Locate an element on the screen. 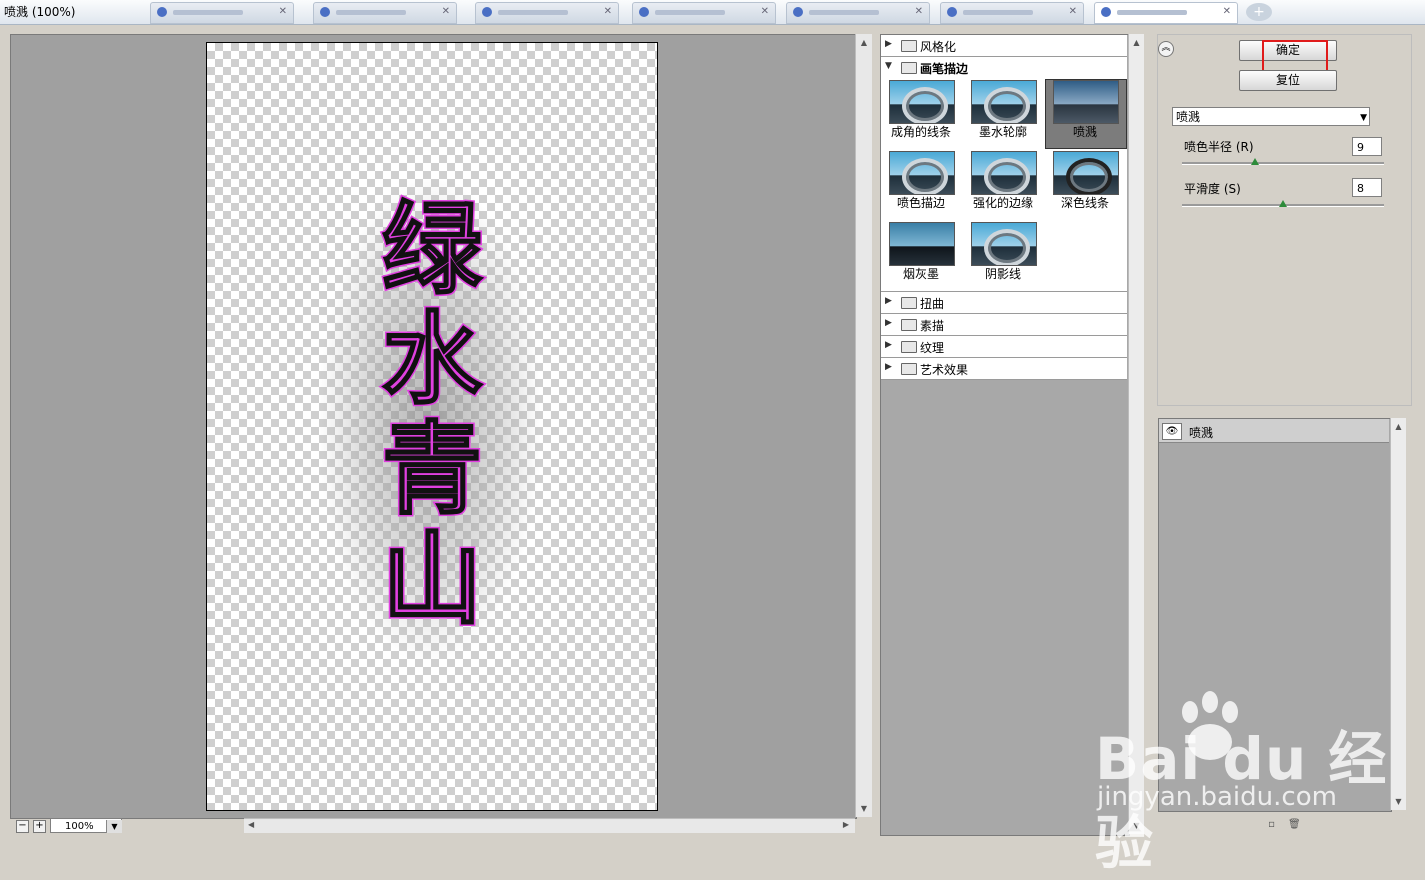  thumb-spatter is located at coordinates (1086, 102).